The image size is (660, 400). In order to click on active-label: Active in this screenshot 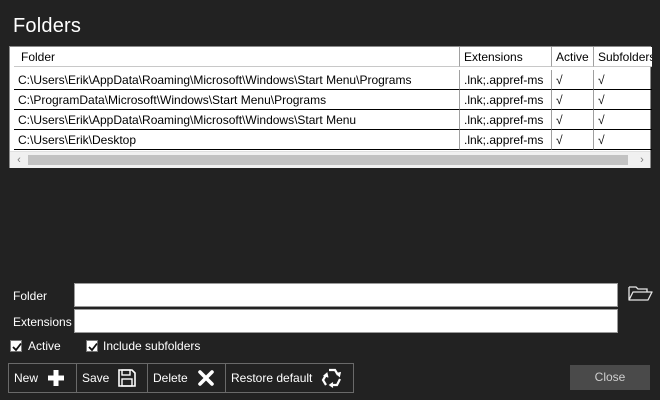, I will do `click(44, 346)`.